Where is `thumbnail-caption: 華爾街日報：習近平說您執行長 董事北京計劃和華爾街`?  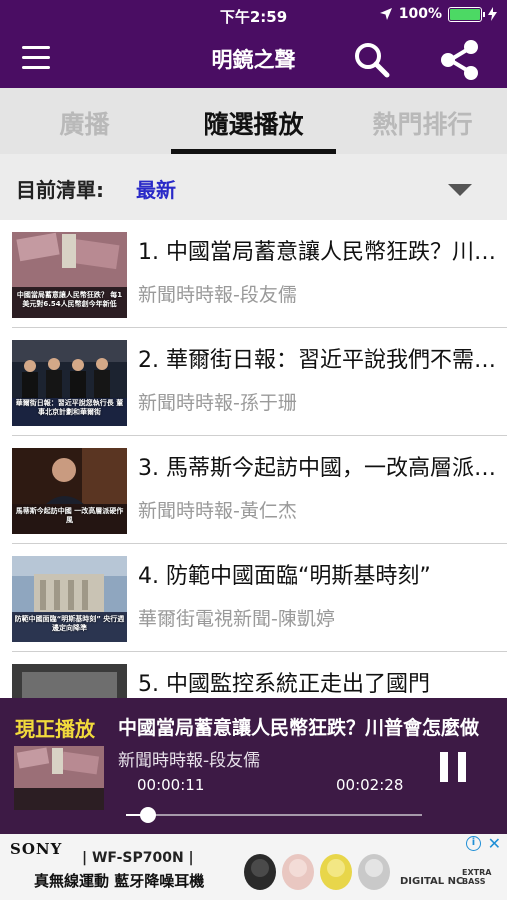
thumbnail-caption: 華爾街日報：習近平說您執行長 董事北京計劃和華爾街 is located at coordinates (69, 407).